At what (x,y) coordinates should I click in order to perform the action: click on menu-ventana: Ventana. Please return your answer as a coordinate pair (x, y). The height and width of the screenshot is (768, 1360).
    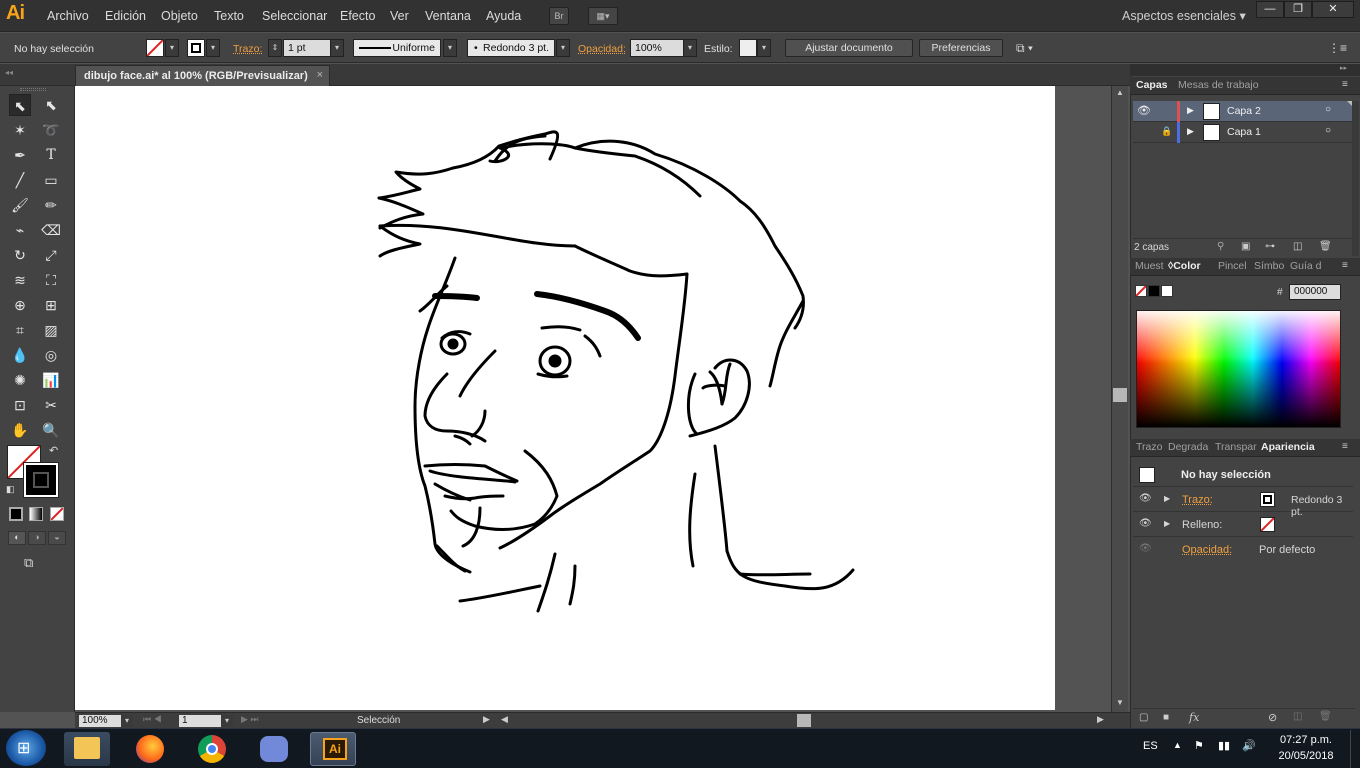
    Looking at the image, I should click on (448, 16).